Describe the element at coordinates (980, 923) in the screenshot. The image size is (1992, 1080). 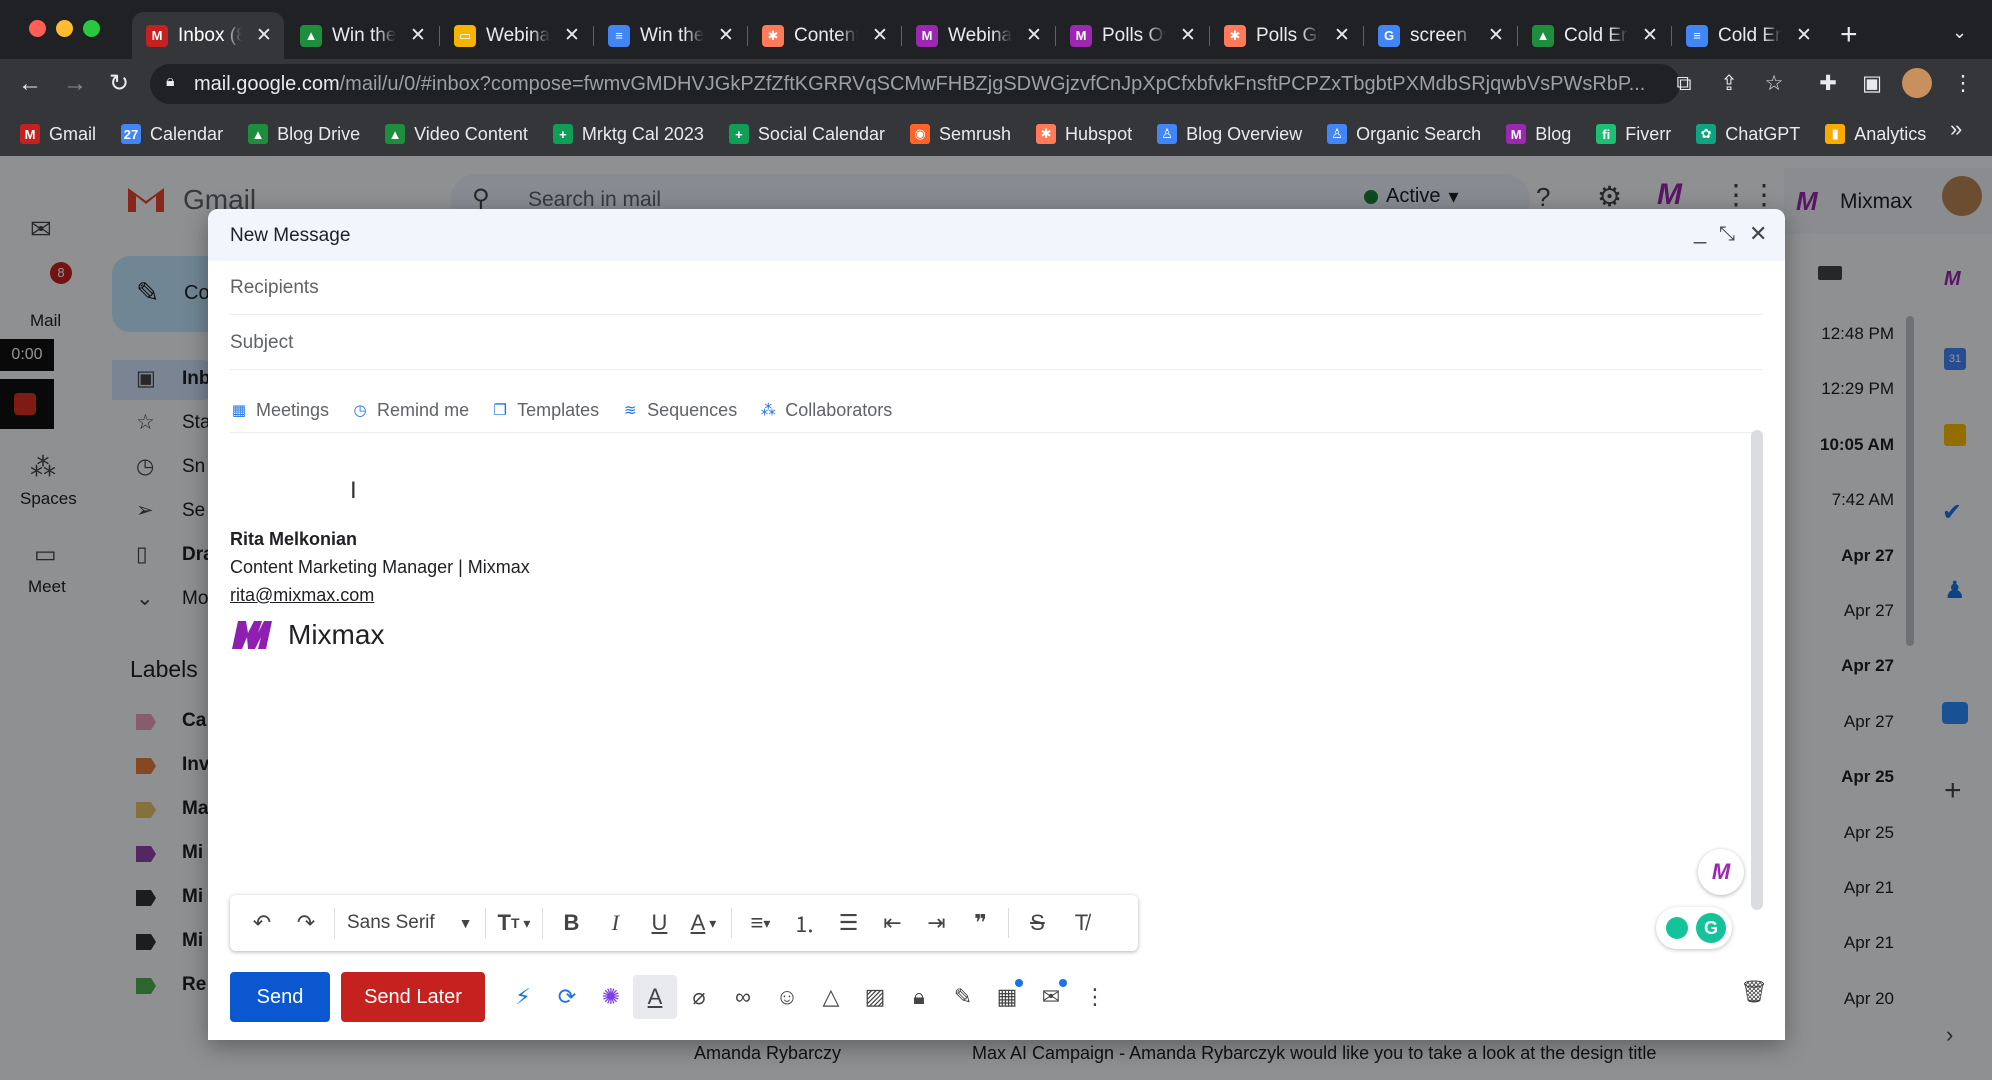
I see `quote-icon: ❞` at that location.